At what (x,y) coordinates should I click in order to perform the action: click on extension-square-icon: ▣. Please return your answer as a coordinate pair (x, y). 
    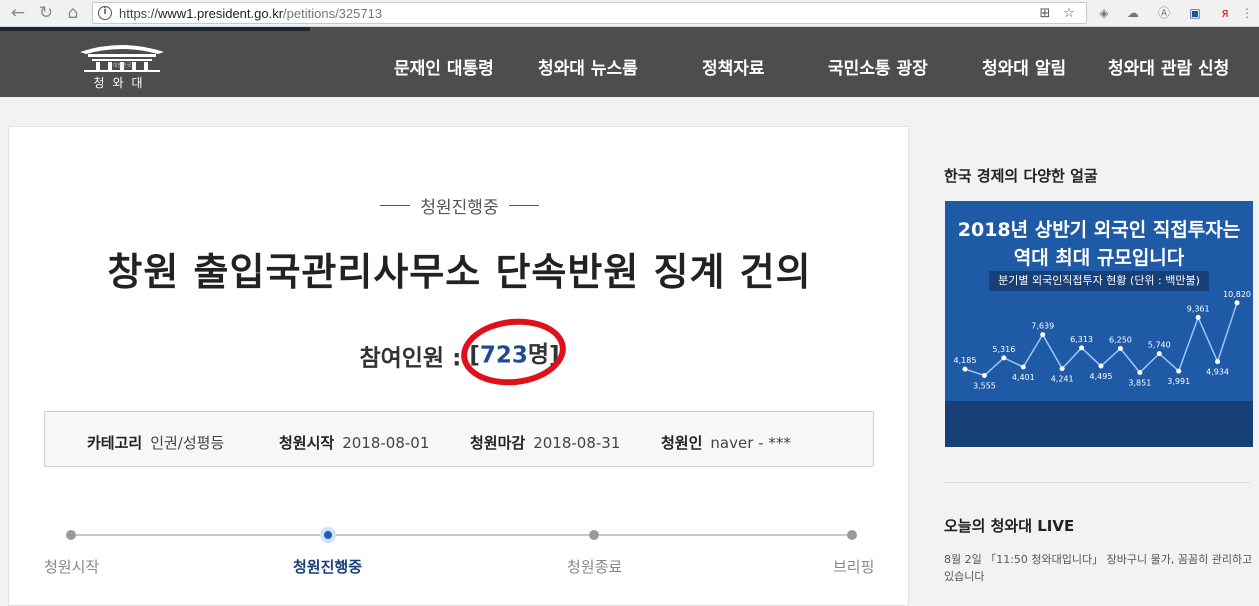
    Looking at the image, I should click on (1195, 13).